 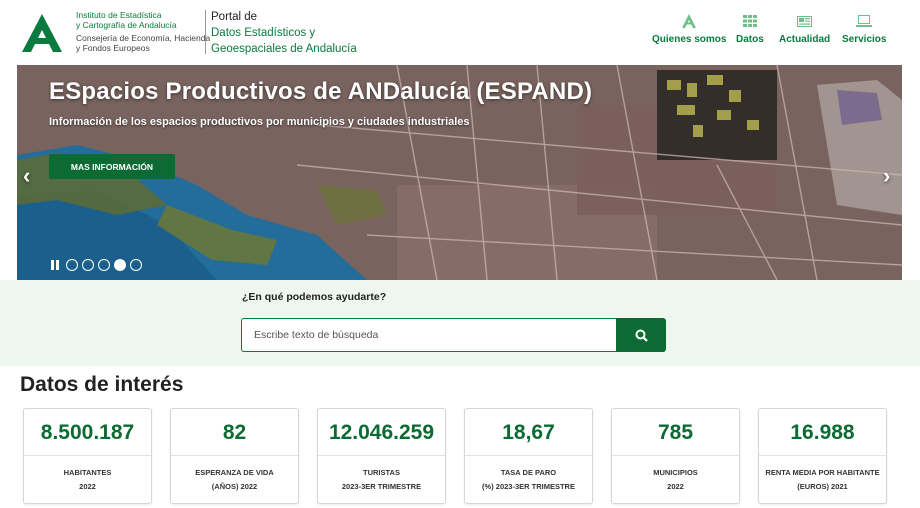 What do you see at coordinates (864, 21) in the screenshot?
I see `laptop-icon` at bounding box center [864, 21].